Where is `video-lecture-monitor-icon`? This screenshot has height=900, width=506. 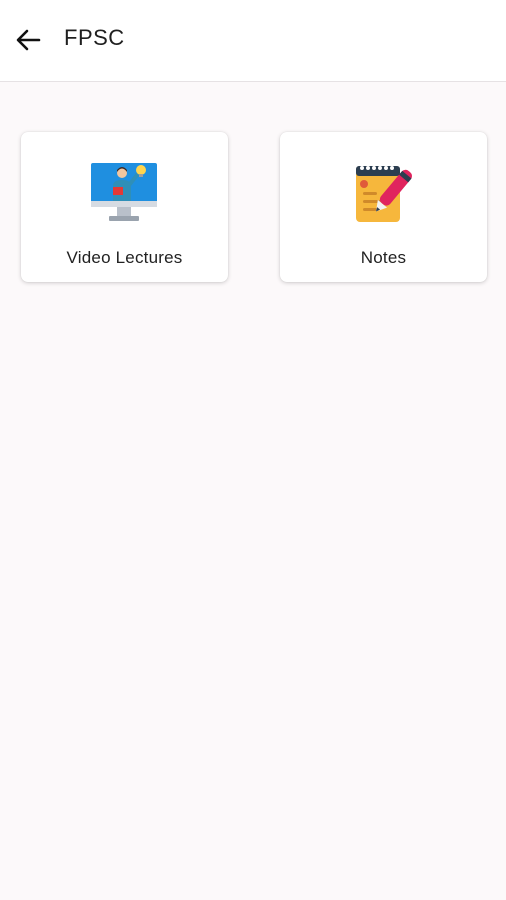 video-lecture-monitor-icon is located at coordinates (125, 193).